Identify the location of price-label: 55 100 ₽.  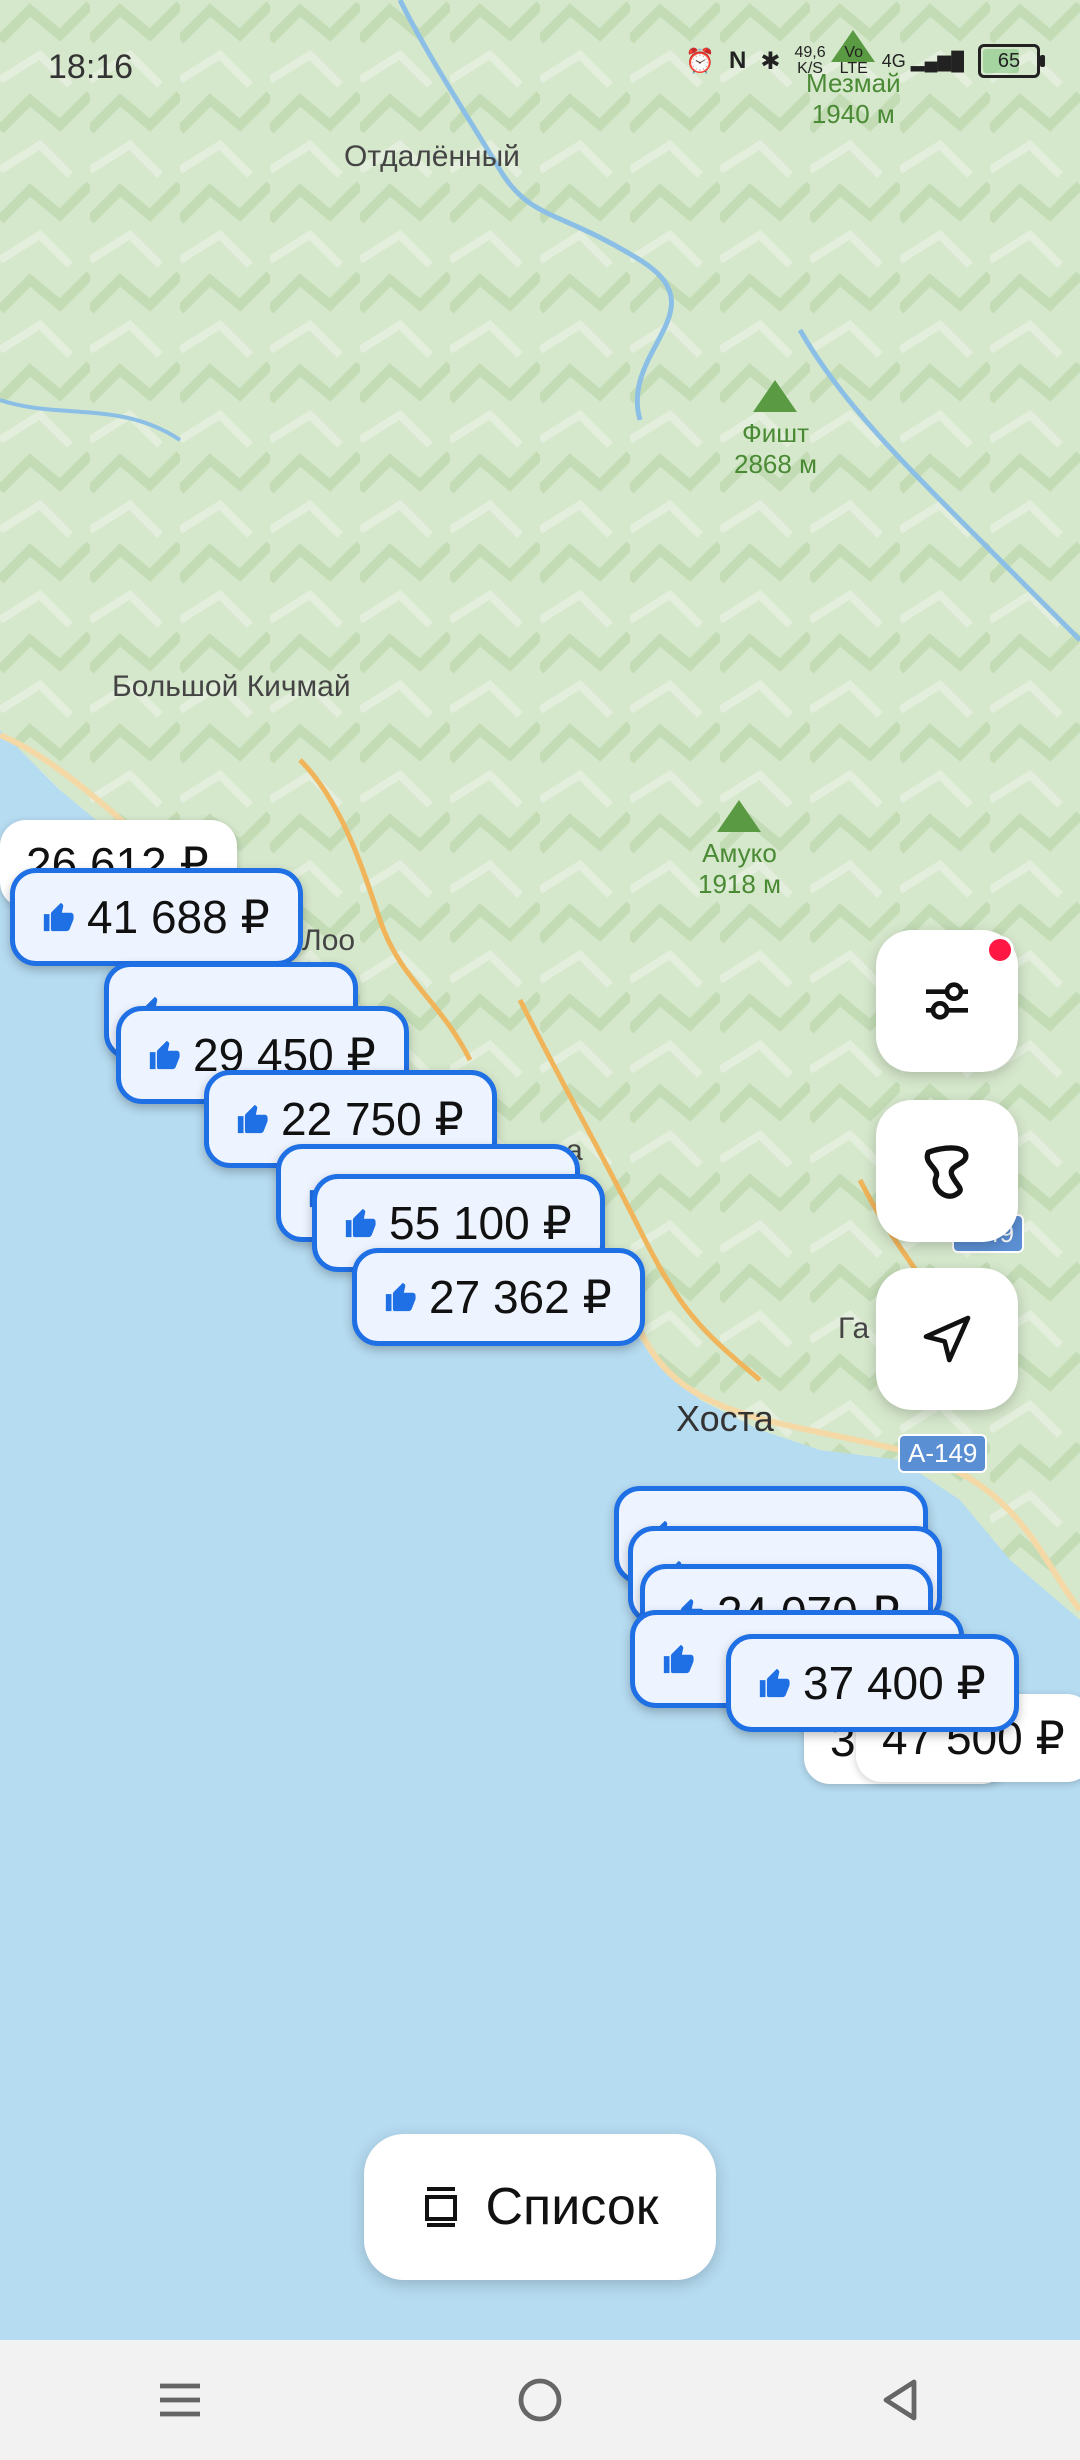
(480, 1223).